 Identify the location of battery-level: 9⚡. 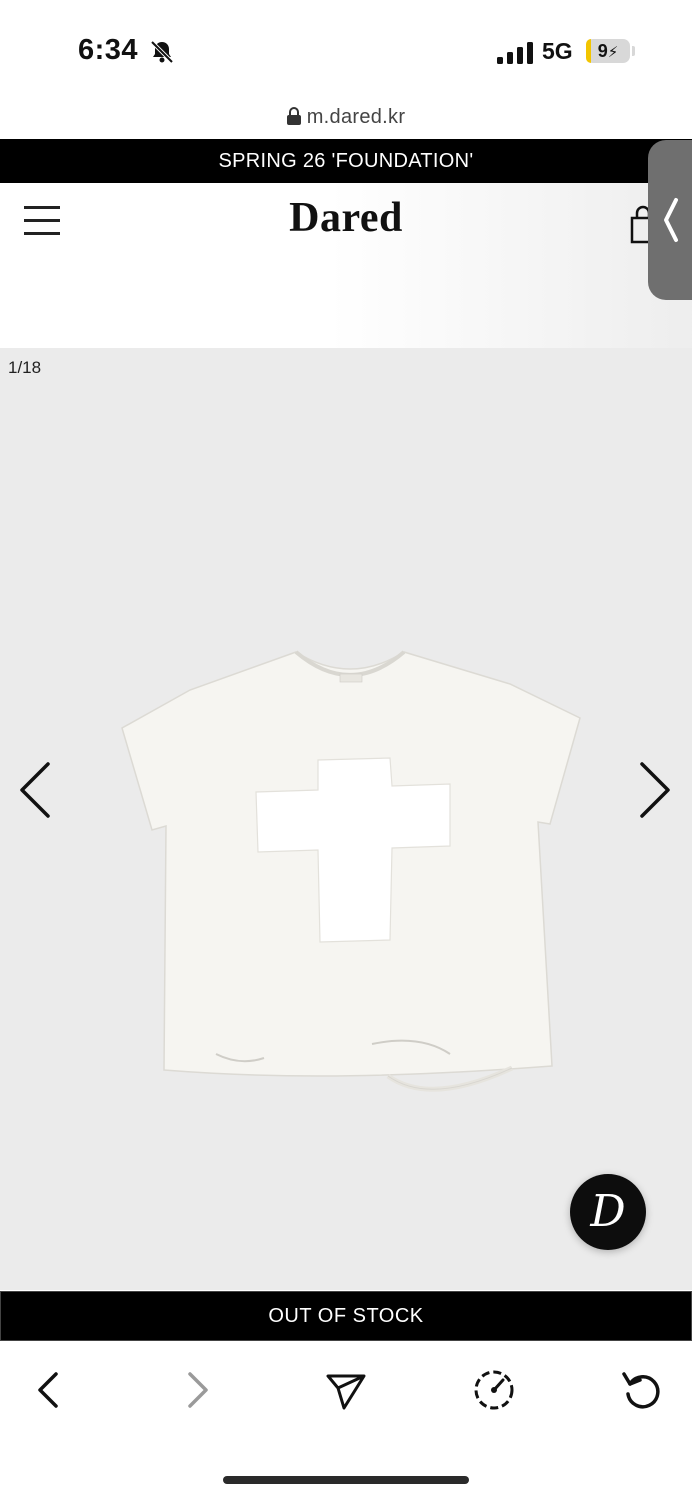
(608, 51).